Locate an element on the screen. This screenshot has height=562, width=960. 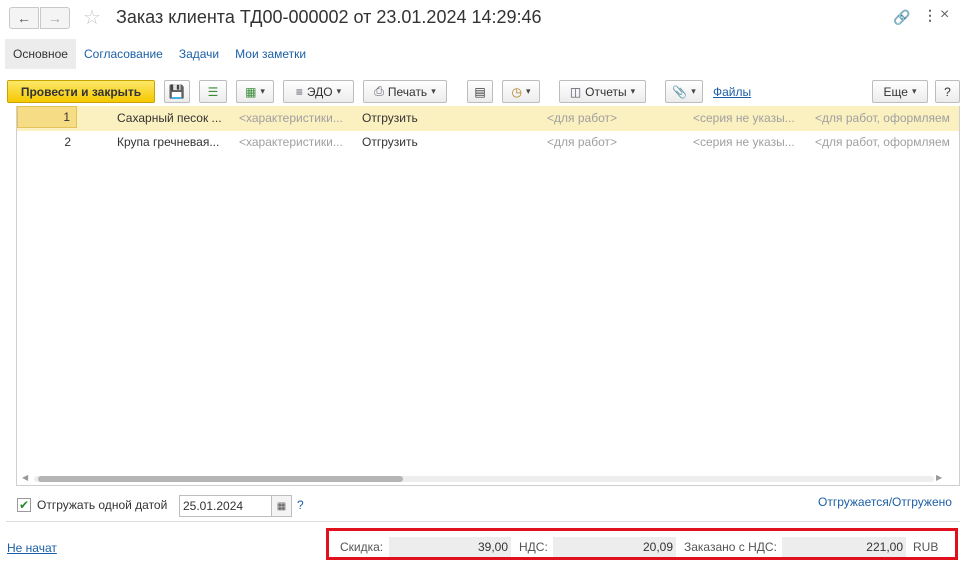
structure-button: ▤ is located at coordinates (480, 91).